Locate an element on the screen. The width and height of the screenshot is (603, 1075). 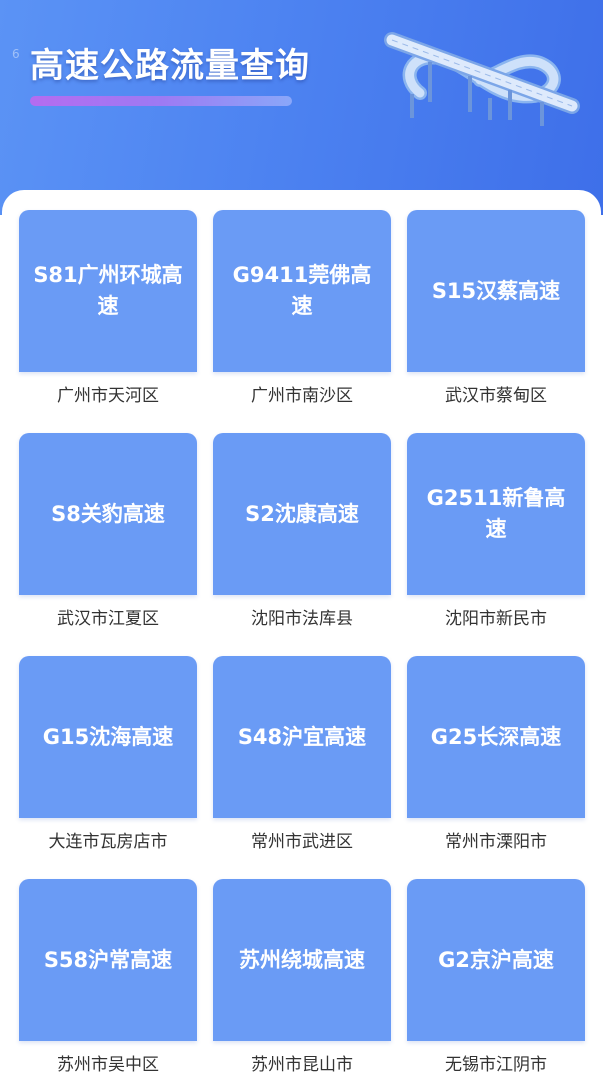
road-name: S8关豹高速 is located at coordinates (108, 513).